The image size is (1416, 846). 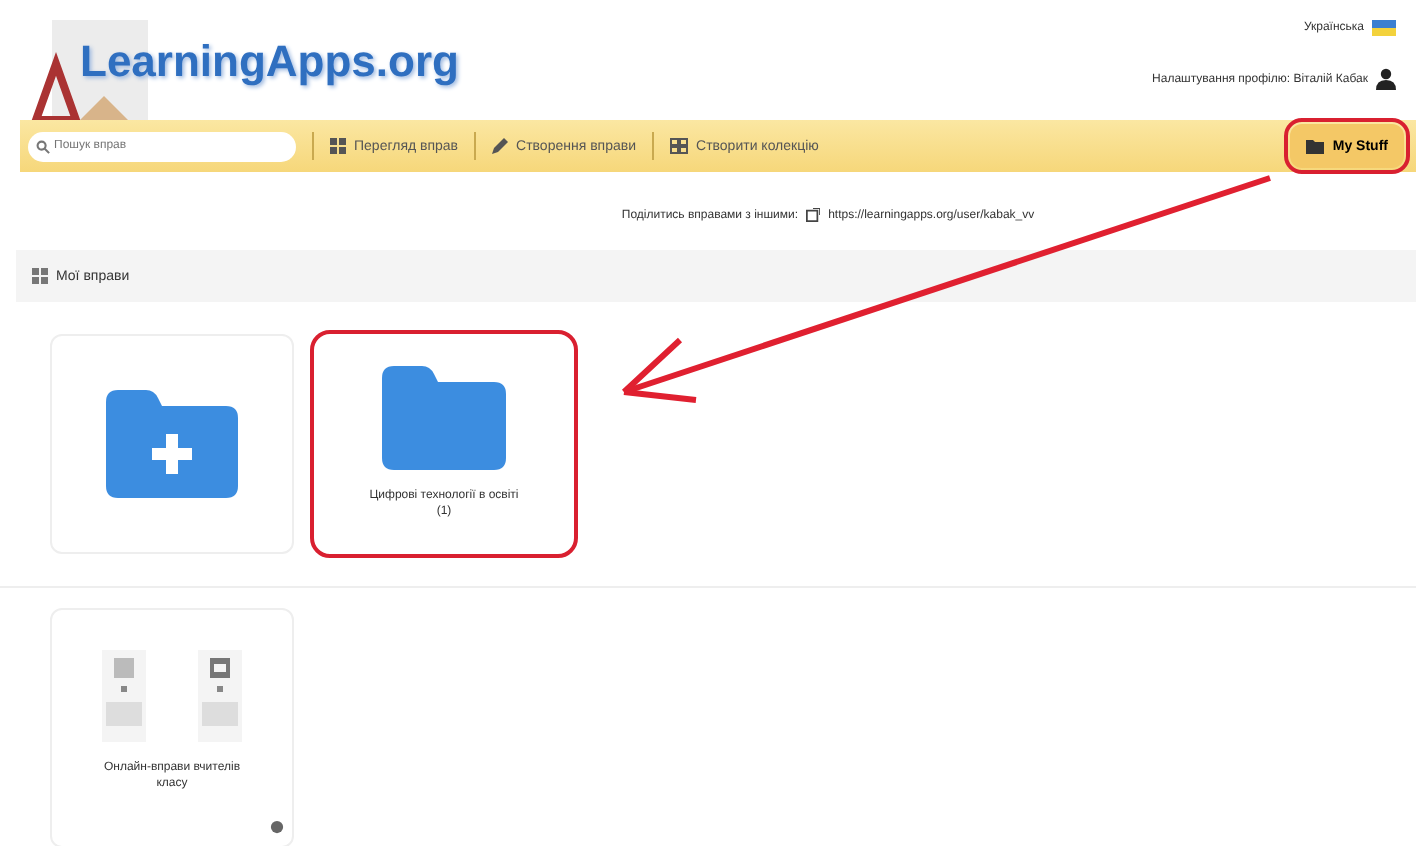 I want to click on user-icon, so click(x=1386, y=79).